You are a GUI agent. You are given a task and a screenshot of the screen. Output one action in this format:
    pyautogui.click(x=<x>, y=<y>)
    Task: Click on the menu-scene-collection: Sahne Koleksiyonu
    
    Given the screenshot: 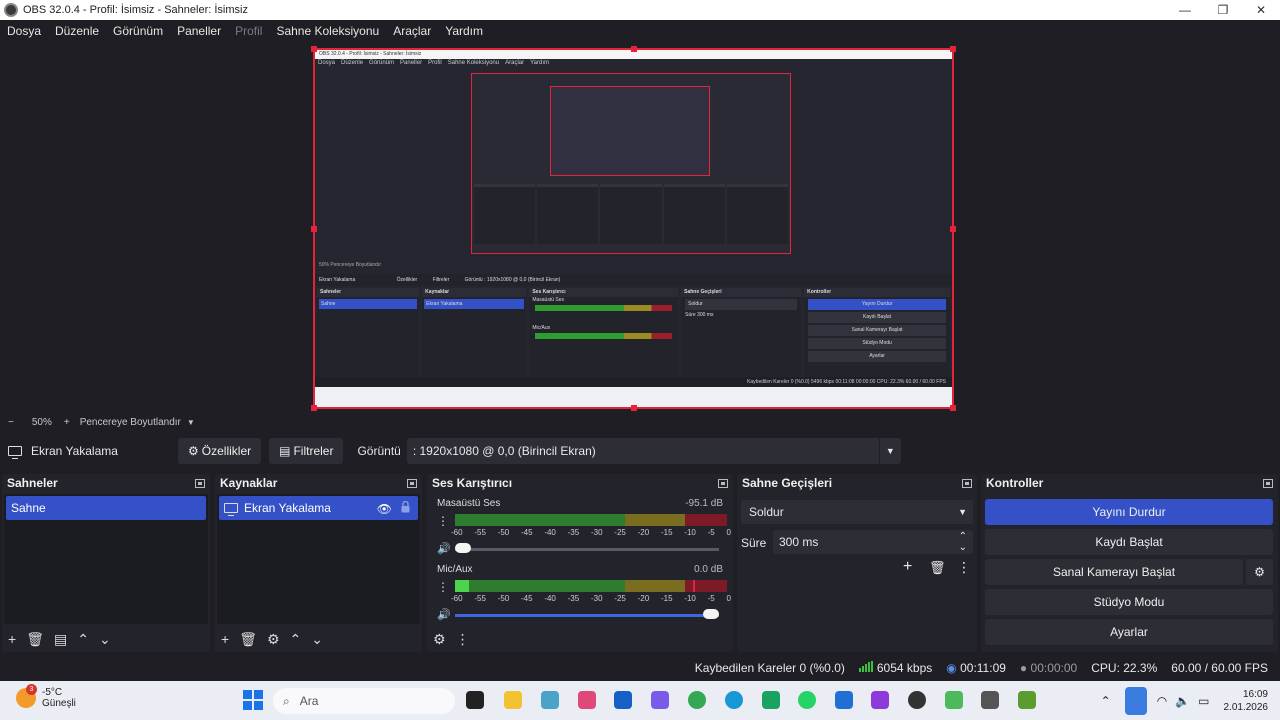 What is the action you would take?
    pyautogui.click(x=327, y=31)
    